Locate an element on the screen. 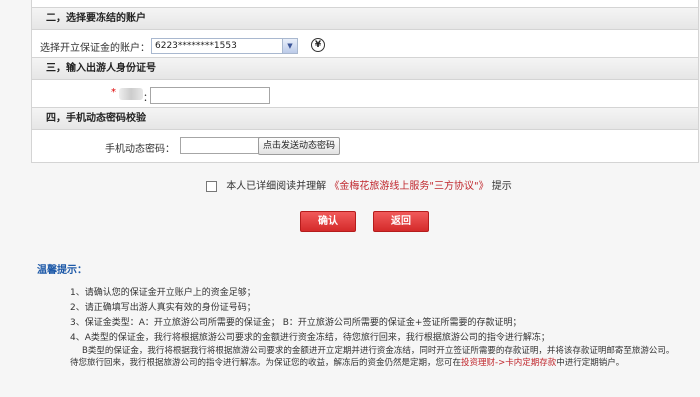  agreement-link: 《金梅花旅游线上服务"三方协议"》 is located at coordinates (408, 186).